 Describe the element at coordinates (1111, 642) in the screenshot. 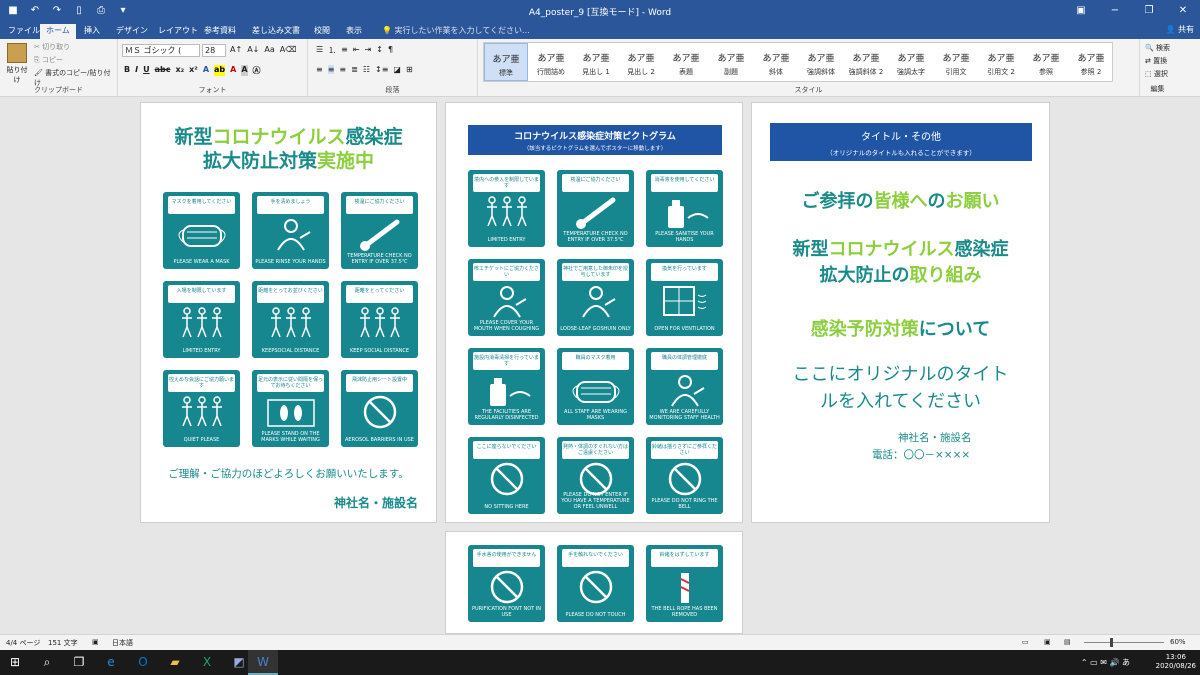

I see `zoom-slider-thumb` at that location.